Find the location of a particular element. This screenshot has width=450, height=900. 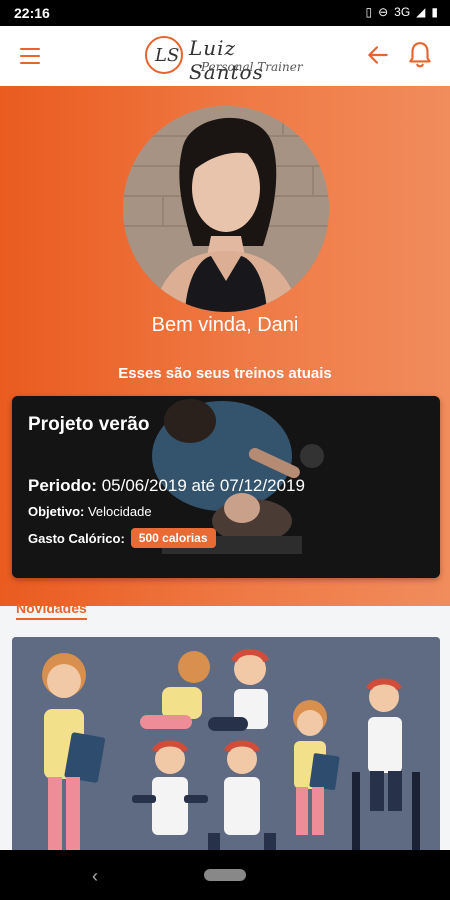

calories-label: Gasto Calórico: is located at coordinates (76, 538).